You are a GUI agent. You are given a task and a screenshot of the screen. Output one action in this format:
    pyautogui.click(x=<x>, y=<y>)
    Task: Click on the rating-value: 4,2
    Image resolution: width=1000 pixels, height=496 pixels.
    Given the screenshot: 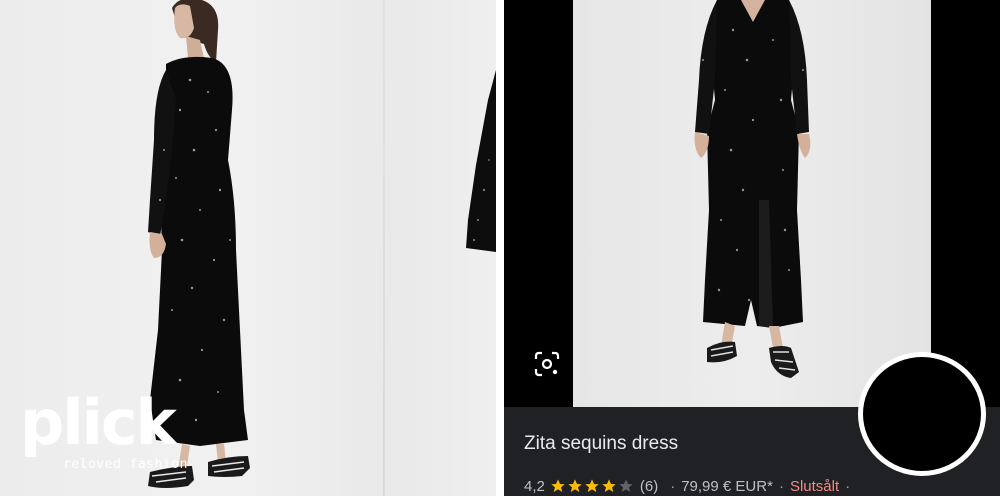 What is the action you would take?
    pyautogui.click(x=534, y=486)
    